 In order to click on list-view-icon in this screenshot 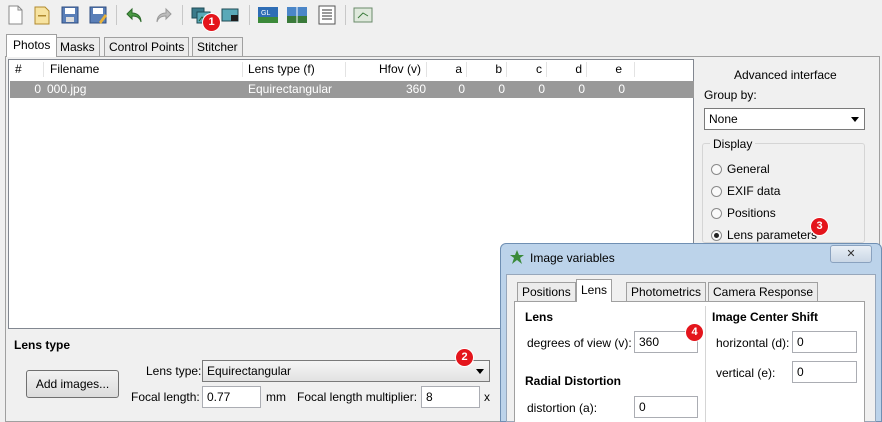, I will do `click(327, 15)`.